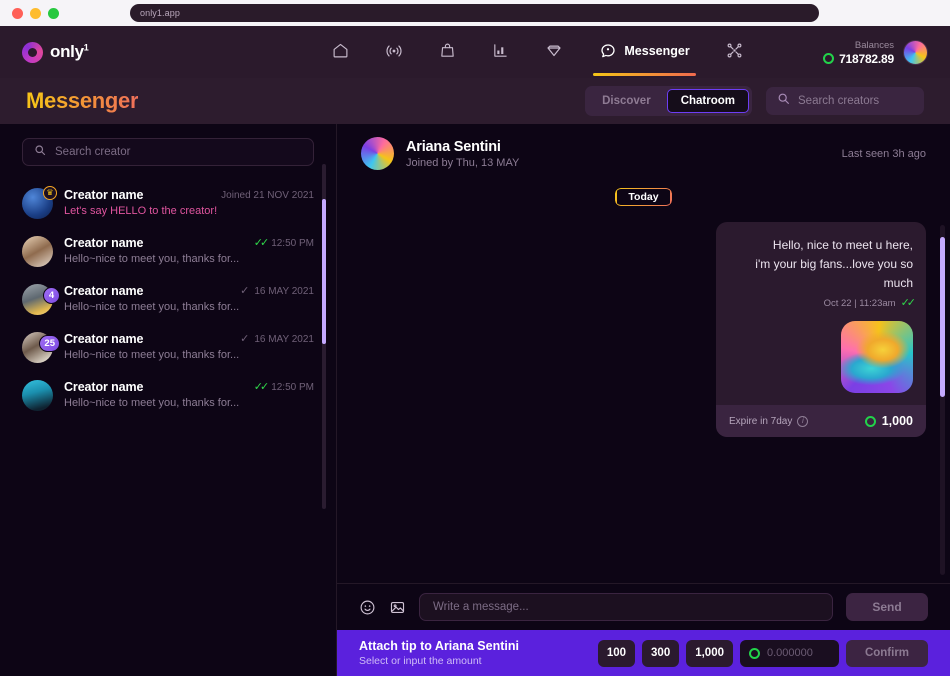  Describe the element at coordinates (888, 421) in the screenshot. I see `message-tip-value: 1,000` at that location.